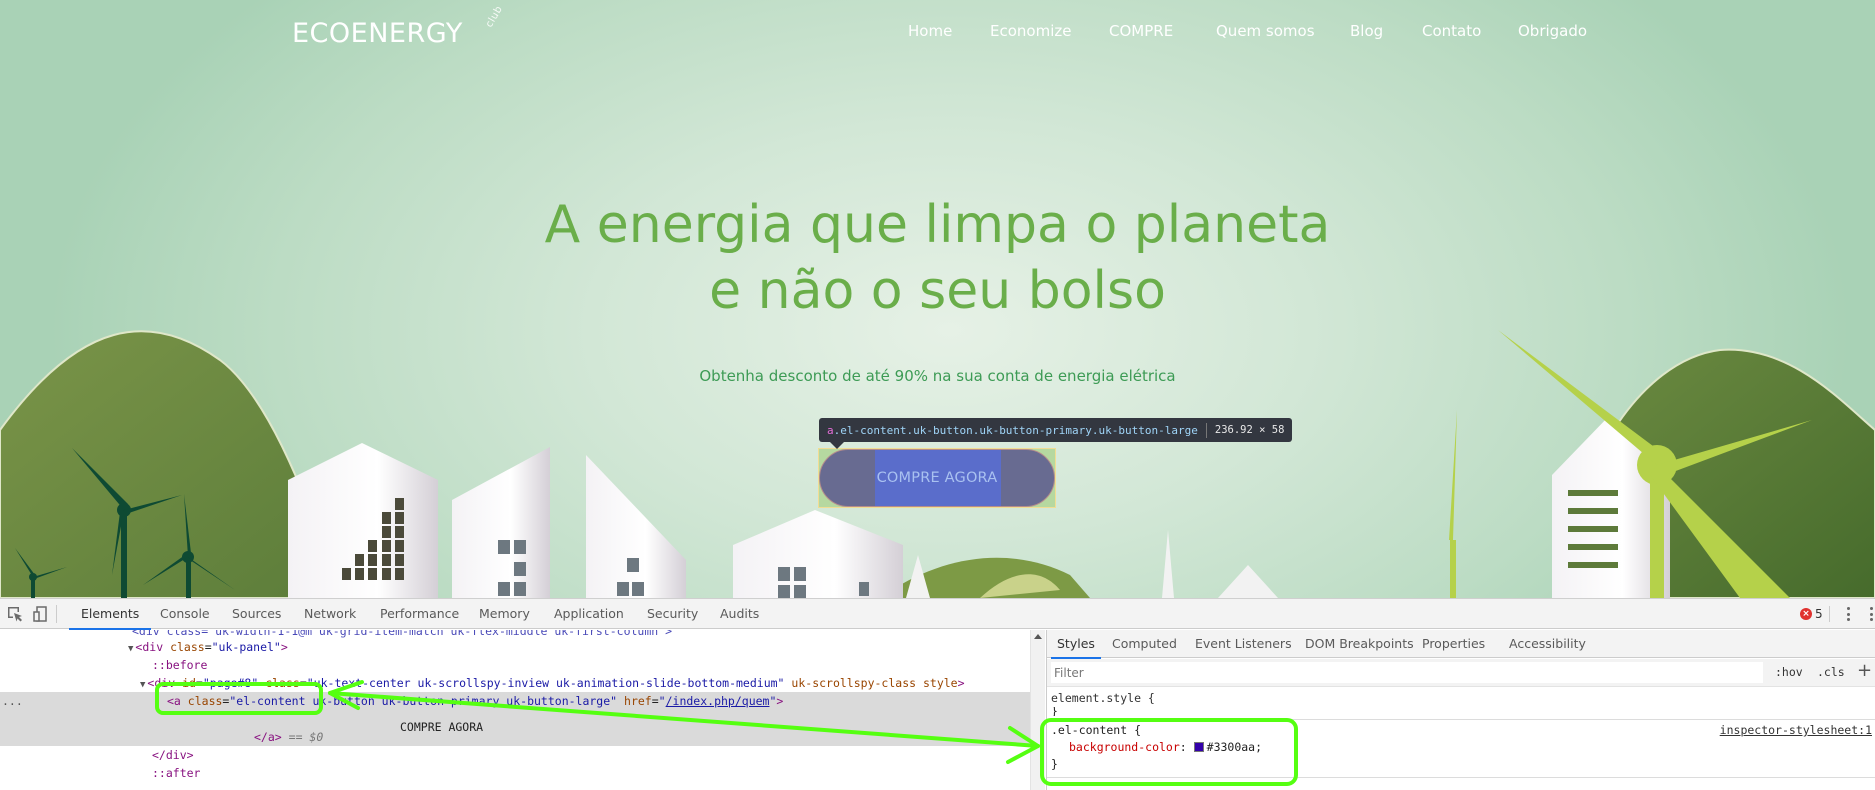 This screenshot has height=790, width=1875. Describe the element at coordinates (1231, 747) in the screenshot. I see `property-value: #3300aa` at that location.